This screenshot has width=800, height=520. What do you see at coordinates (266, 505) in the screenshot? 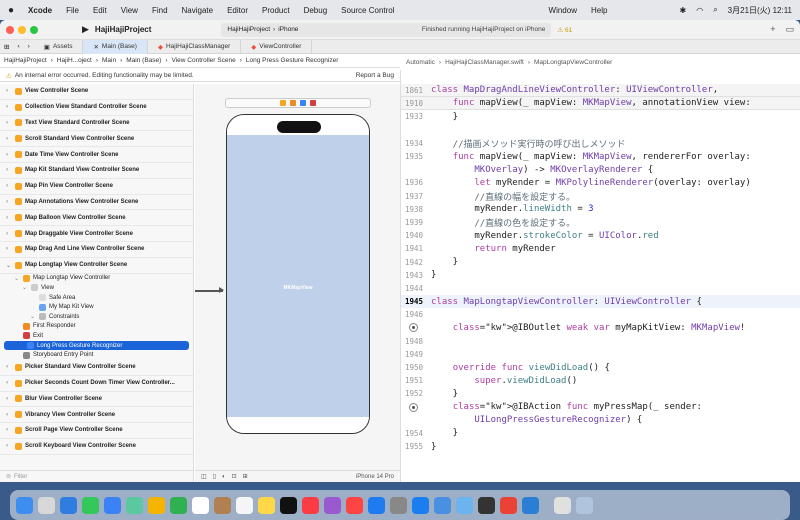
I see `notes-icon` at bounding box center [266, 505].